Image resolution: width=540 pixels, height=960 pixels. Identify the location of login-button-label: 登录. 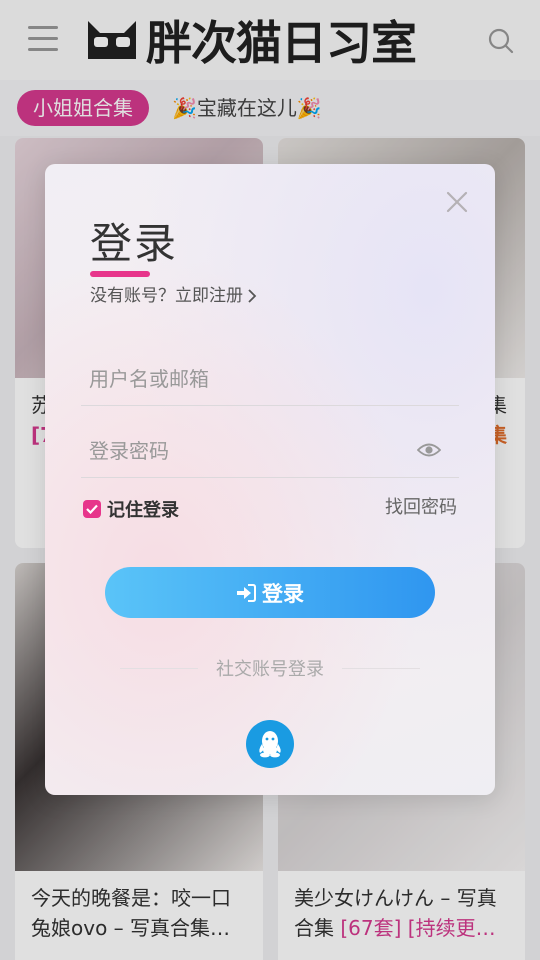
(283, 593).